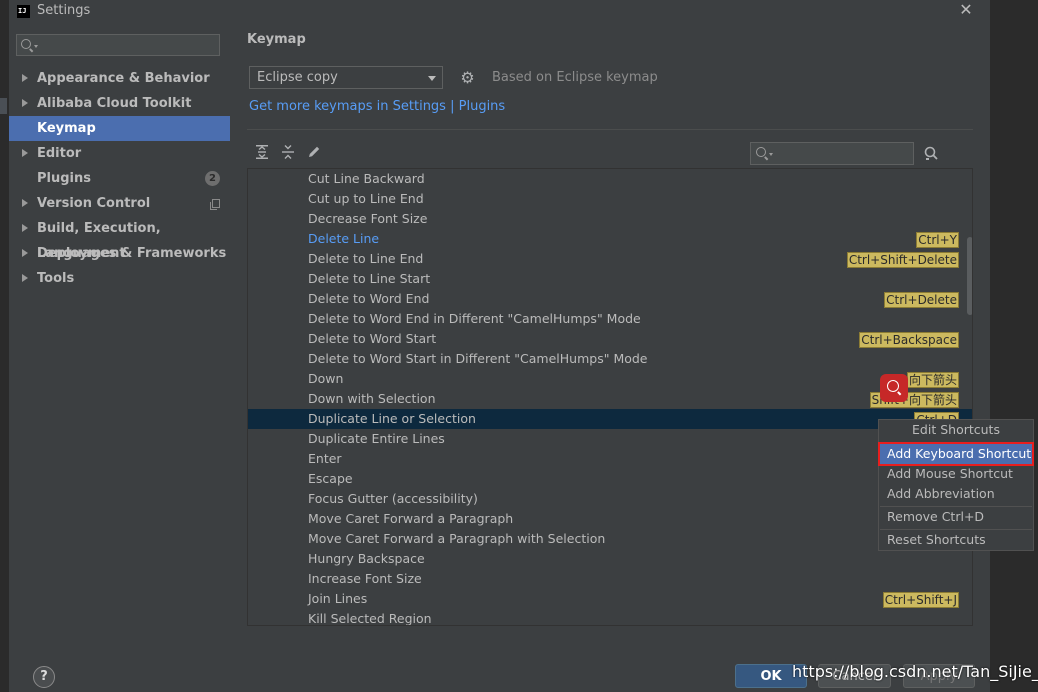 The image size is (1038, 692). Describe the element at coordinates (119, 178) in the screenshot. I see `sidebar-item-plugins: Plugins 2` at that location.